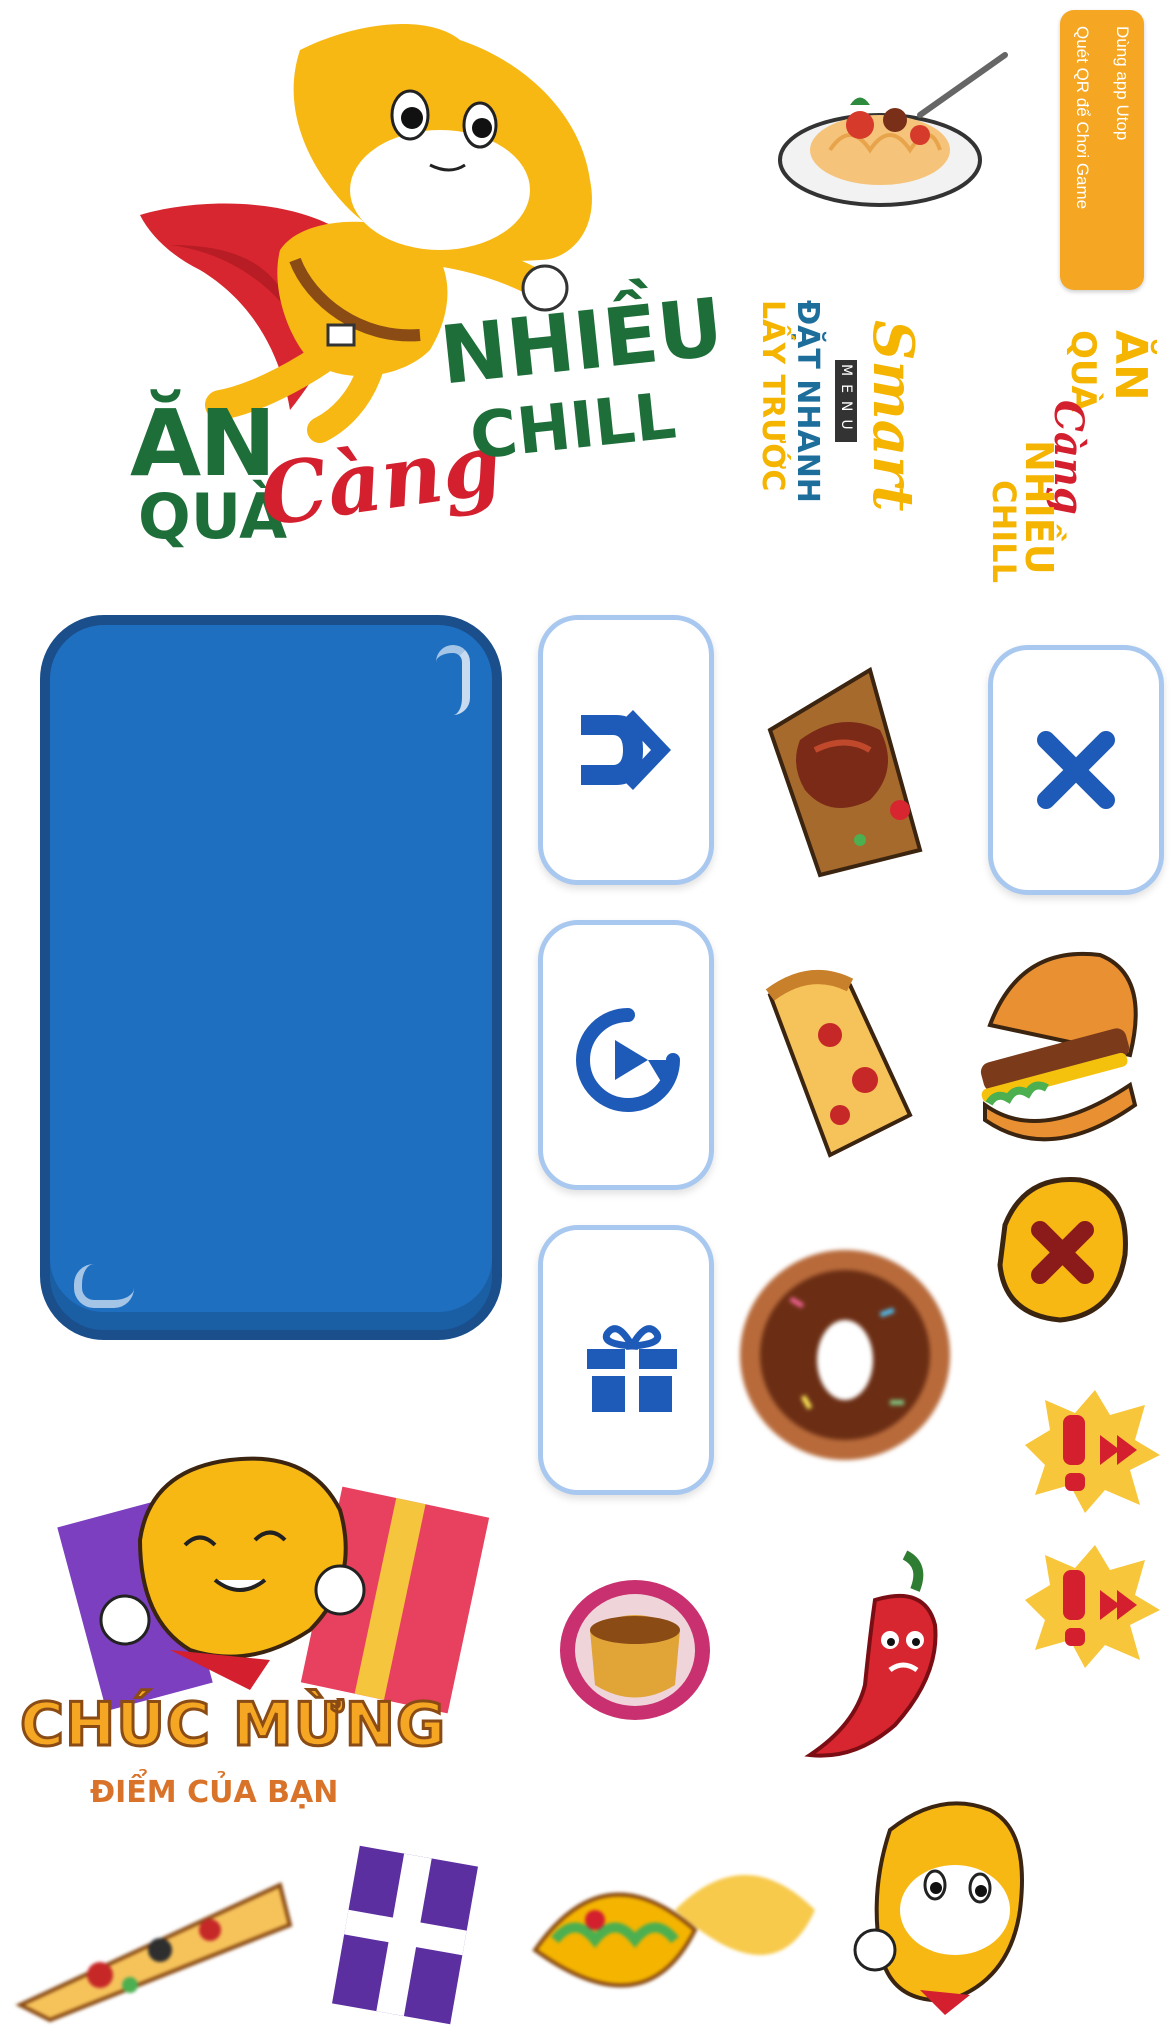 The image size is (1176, 2032). I want to click on taco-sticker, so click(675, 1930).